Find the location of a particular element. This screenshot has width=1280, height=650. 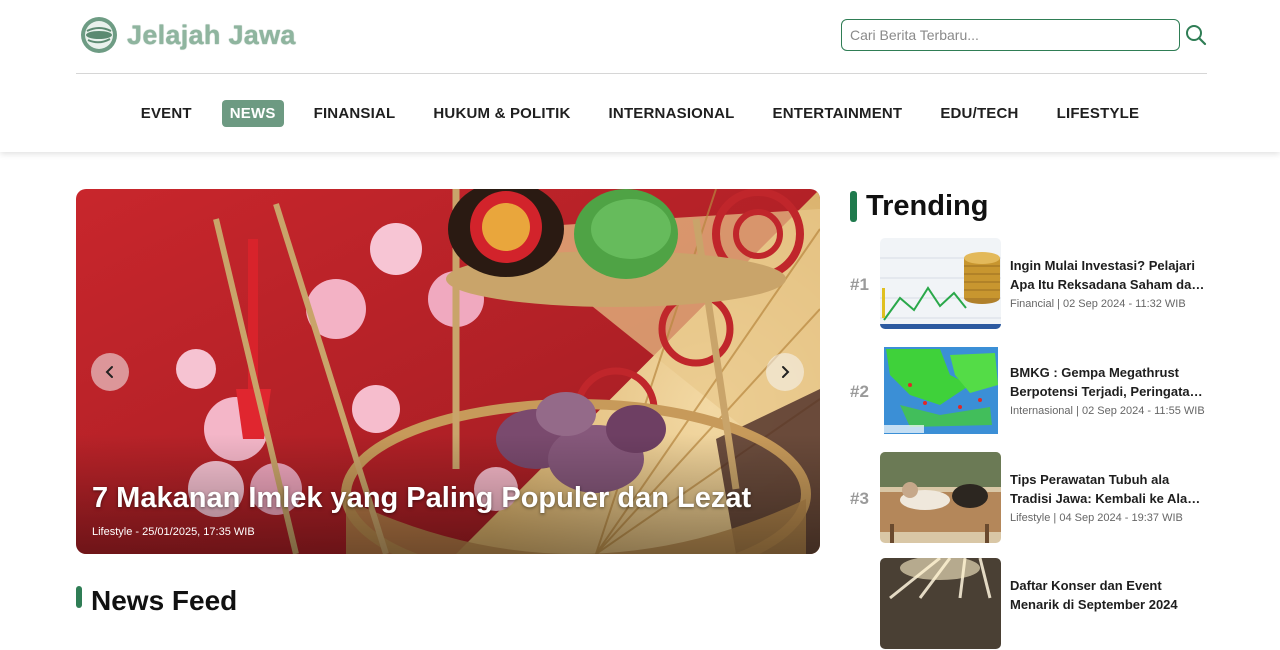

header-divider is located at coordinates (641, 73).